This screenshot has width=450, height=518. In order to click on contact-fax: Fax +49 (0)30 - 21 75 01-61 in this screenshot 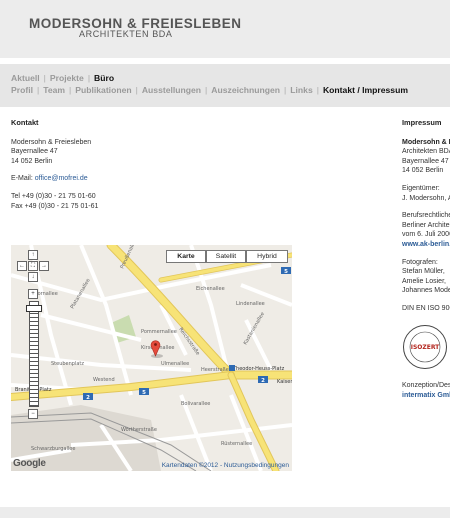, I will do `click(55, 206)`.